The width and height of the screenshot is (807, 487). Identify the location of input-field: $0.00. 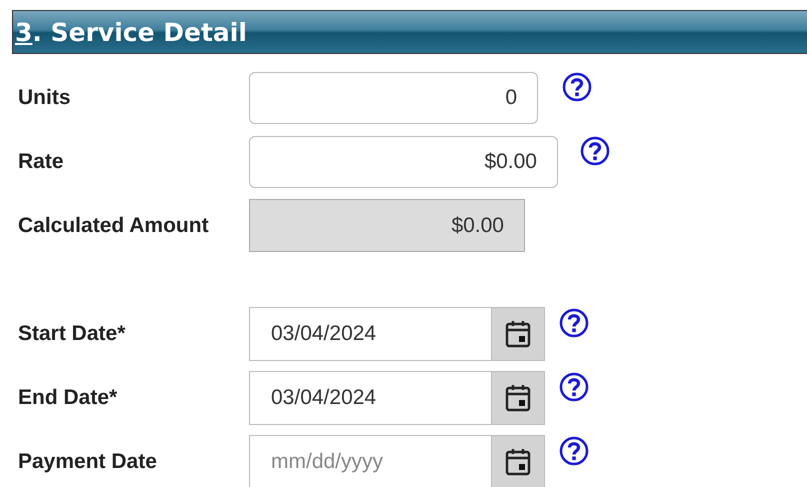
(403, 162).